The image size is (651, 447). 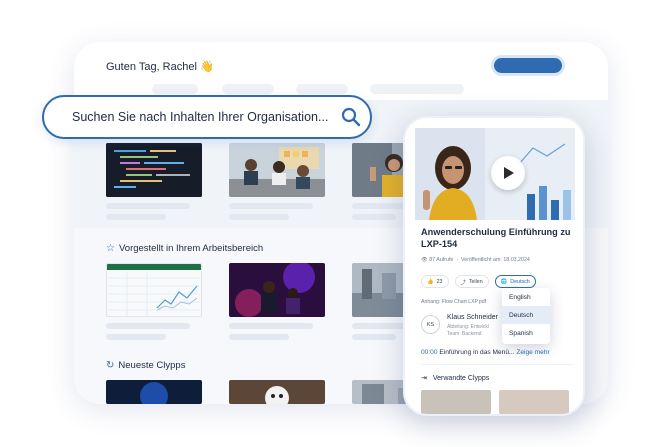 What do you see at coordinates (453, 302) in the screenshot?
I see `attachment-link: Anhang: Flow Chart LXP.pdf` at bounding box center [453, 302].